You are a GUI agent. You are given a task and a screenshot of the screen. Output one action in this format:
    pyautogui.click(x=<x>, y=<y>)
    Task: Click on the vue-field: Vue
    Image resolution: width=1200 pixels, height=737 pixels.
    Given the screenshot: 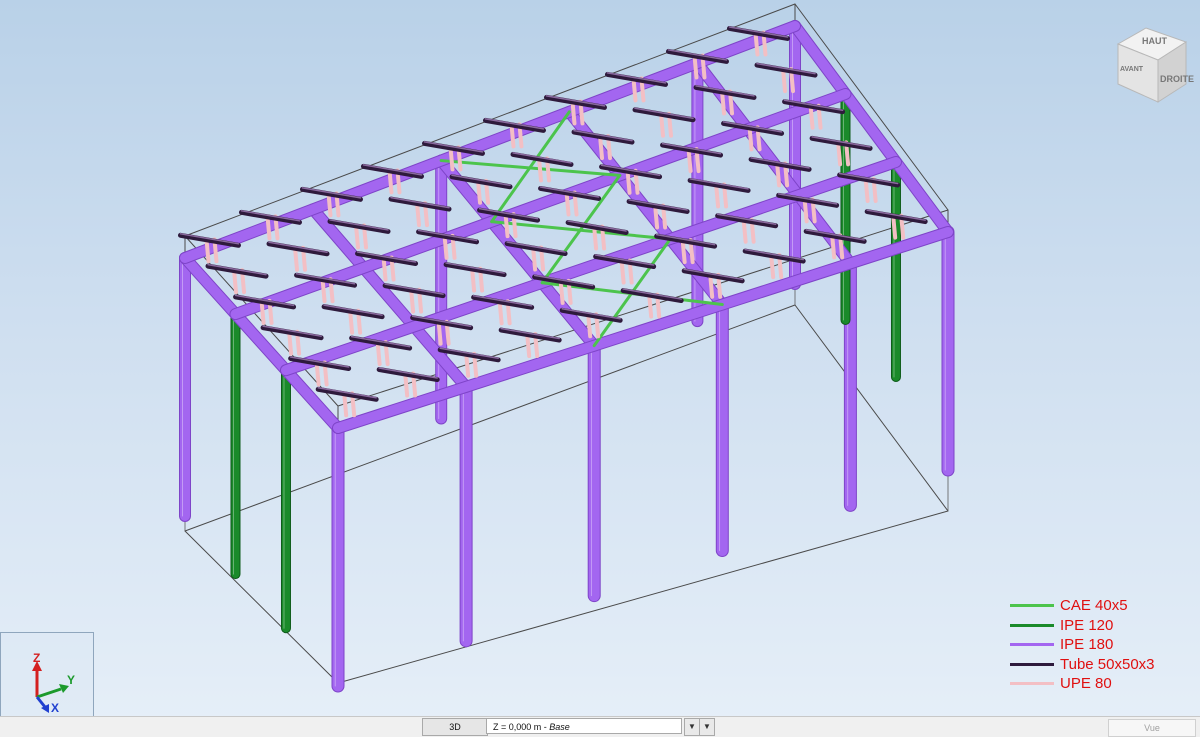 What is the action you would take?
    pyautogui.click(x=1152, y=728)
    